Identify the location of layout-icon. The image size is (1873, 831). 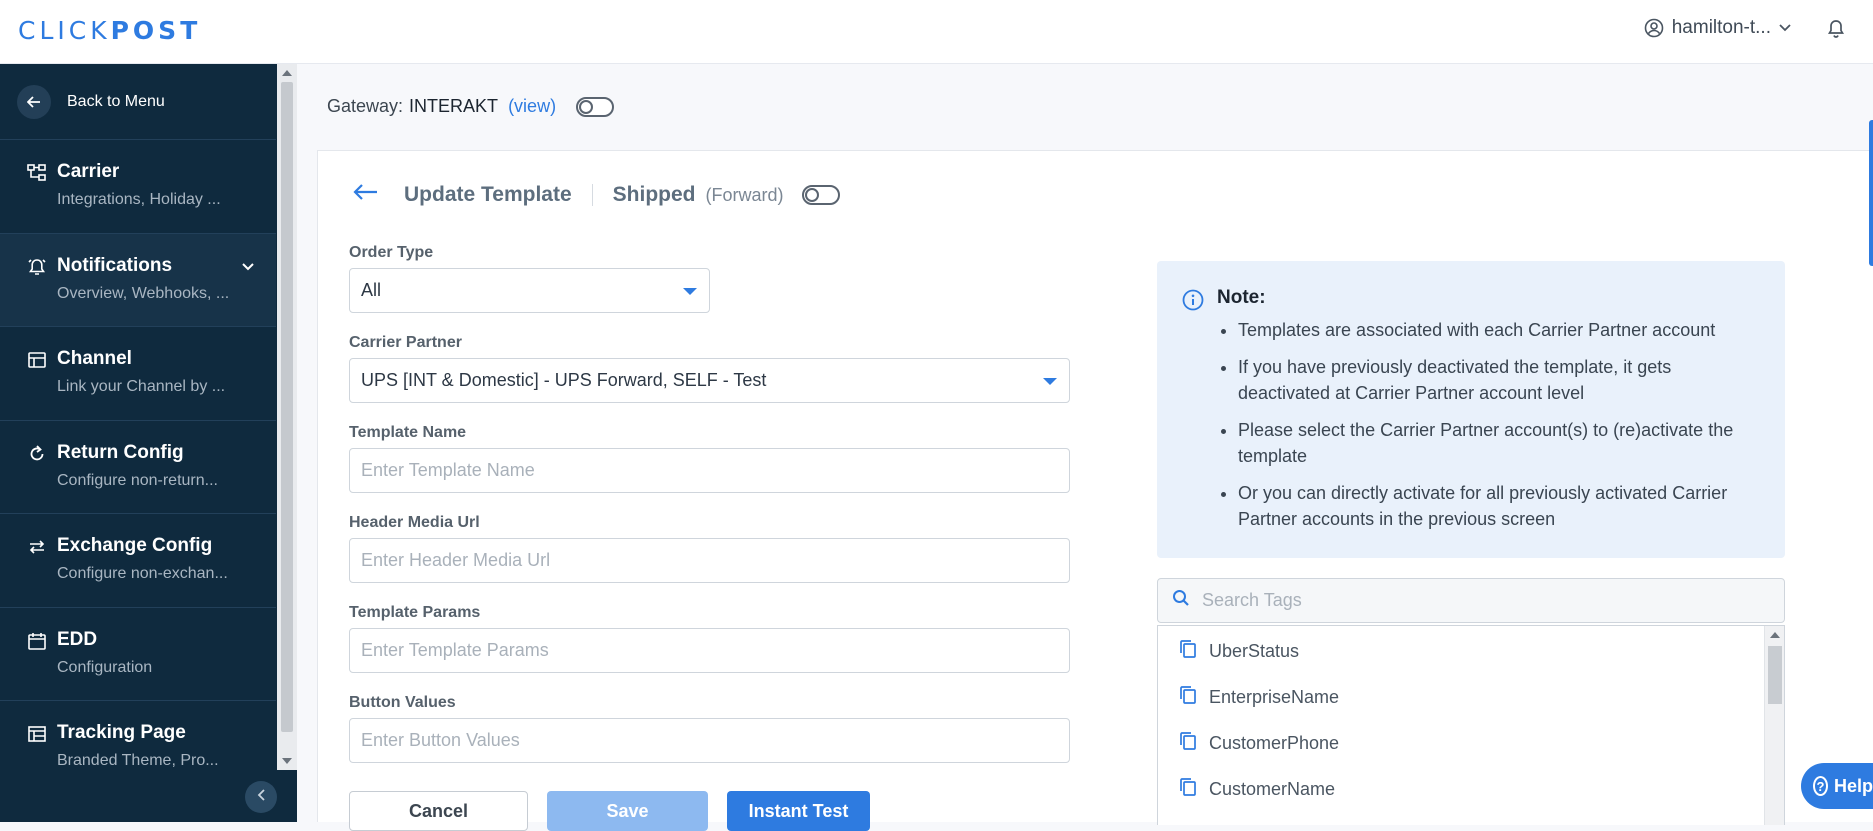
(37, 734).